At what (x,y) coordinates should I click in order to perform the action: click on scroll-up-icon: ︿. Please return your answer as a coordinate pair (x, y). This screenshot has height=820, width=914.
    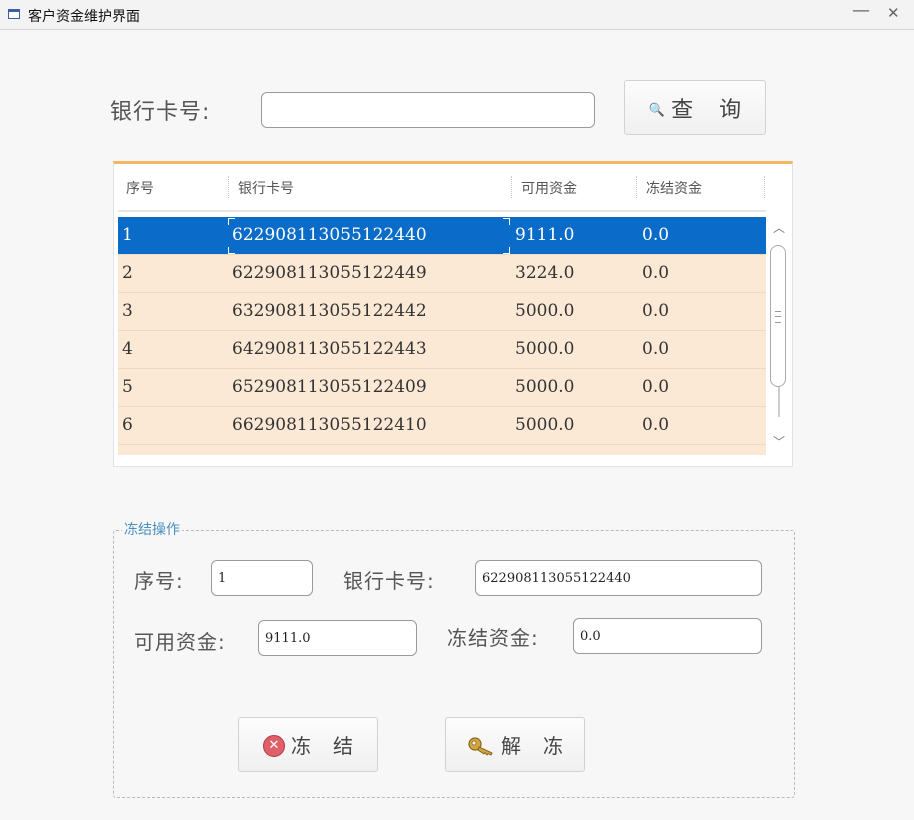
    Looking at the image, I should click on (779, 227).